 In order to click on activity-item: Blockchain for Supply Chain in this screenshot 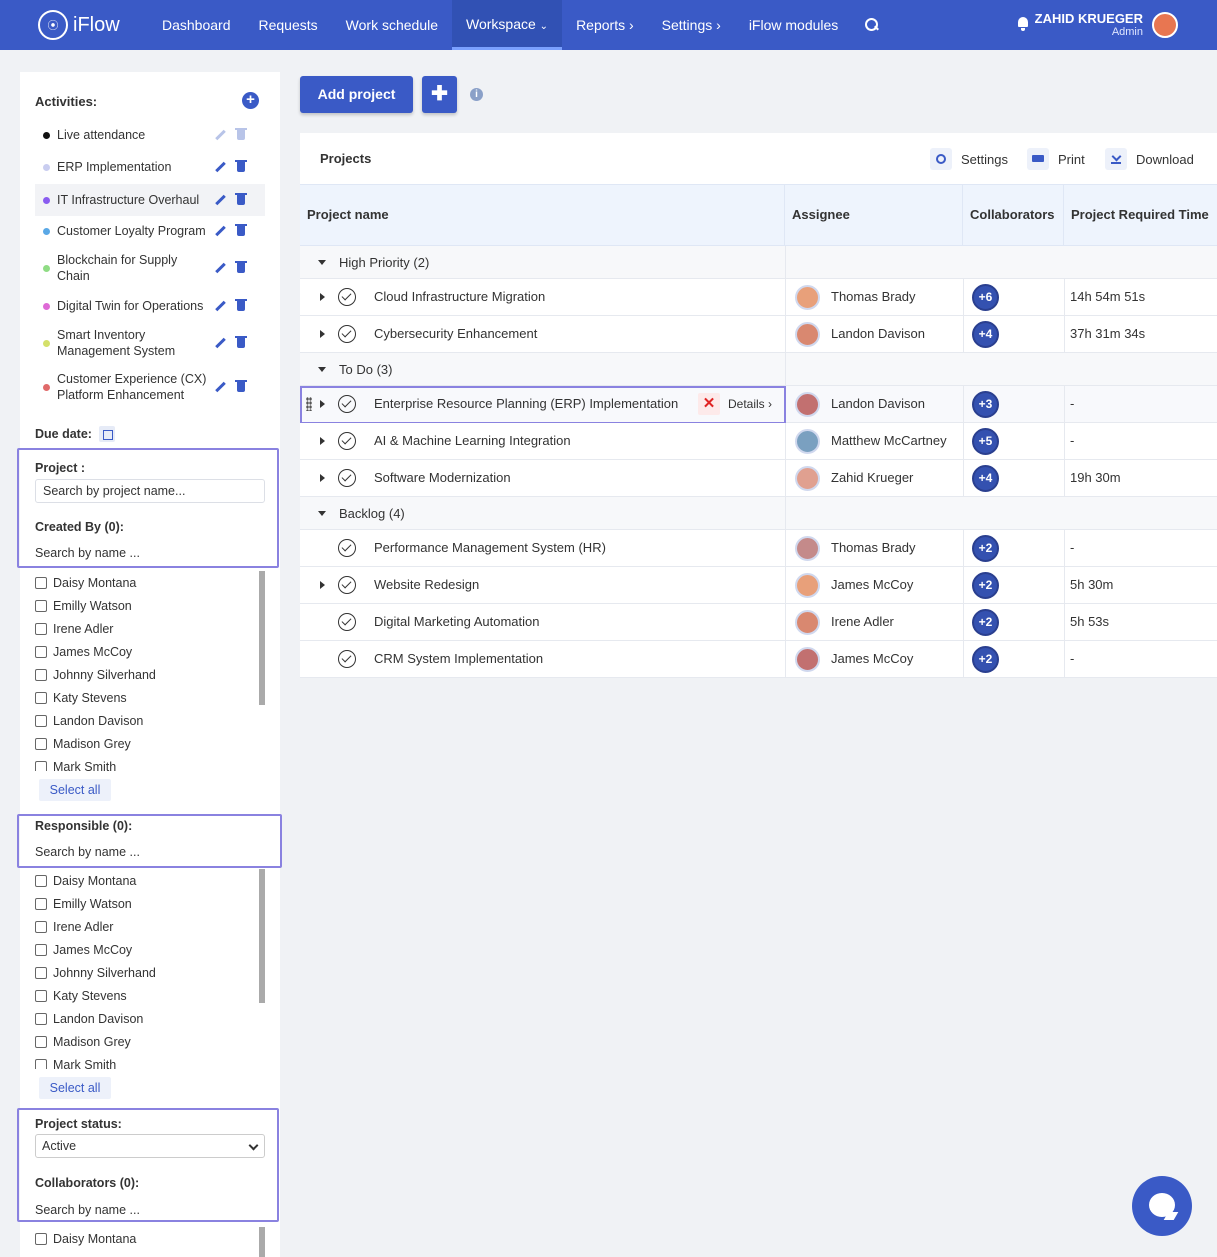, I will do `click(150, 268)`.